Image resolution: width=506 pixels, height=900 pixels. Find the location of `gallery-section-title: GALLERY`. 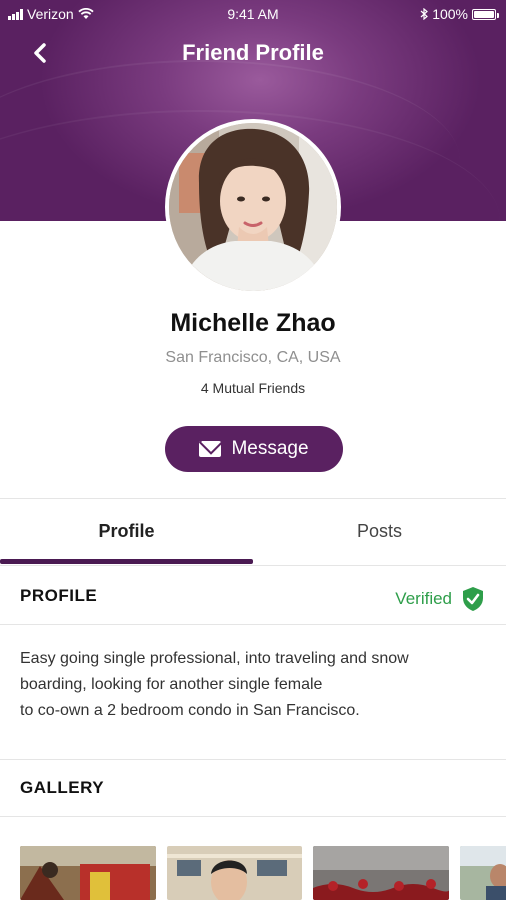

gallery-section-title: GALLERY is located at coordinates (62, 787).